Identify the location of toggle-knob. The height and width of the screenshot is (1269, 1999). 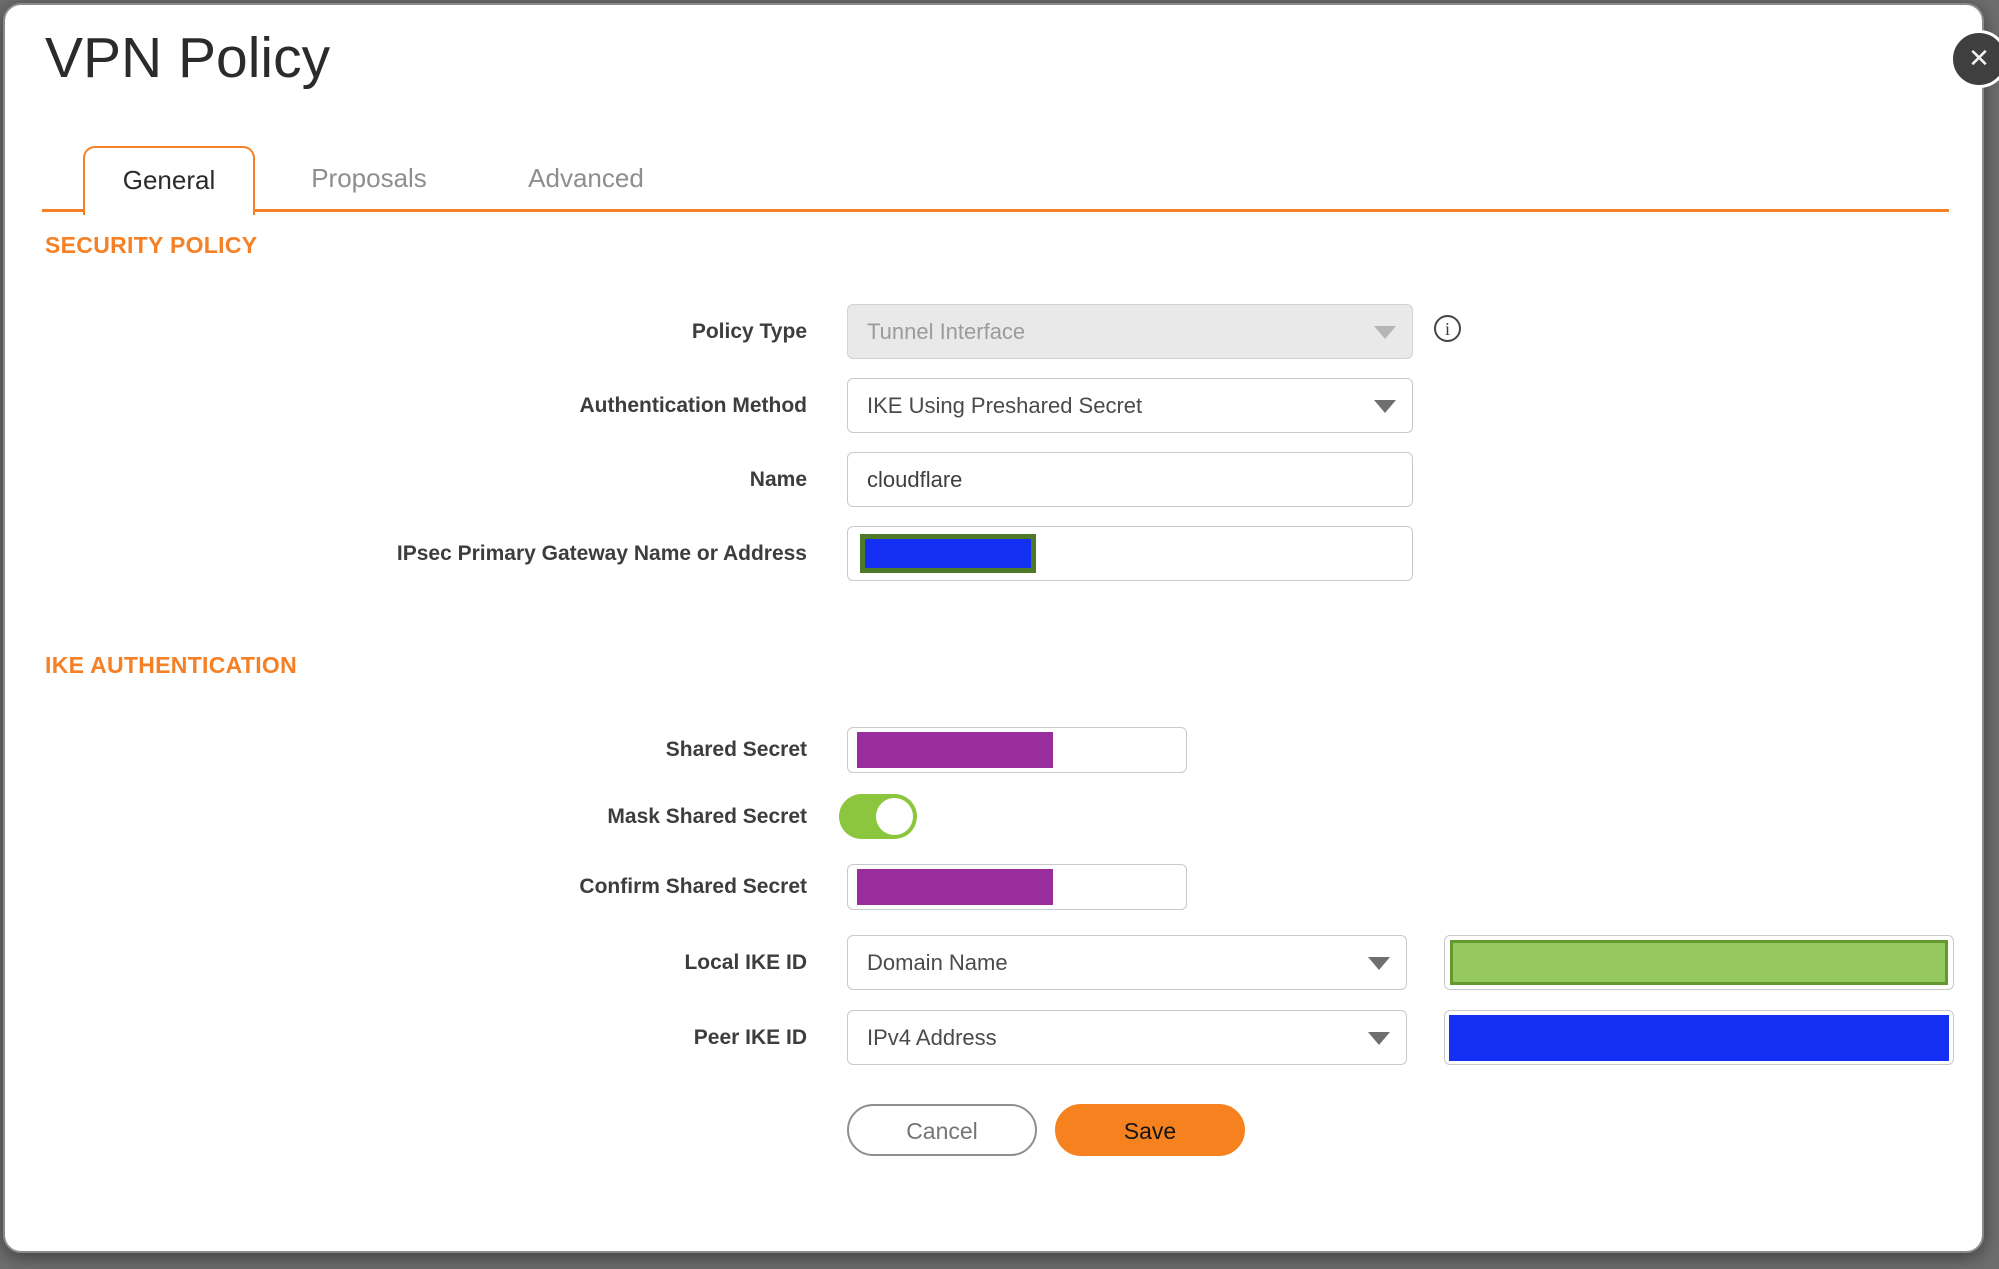
(894, 816).